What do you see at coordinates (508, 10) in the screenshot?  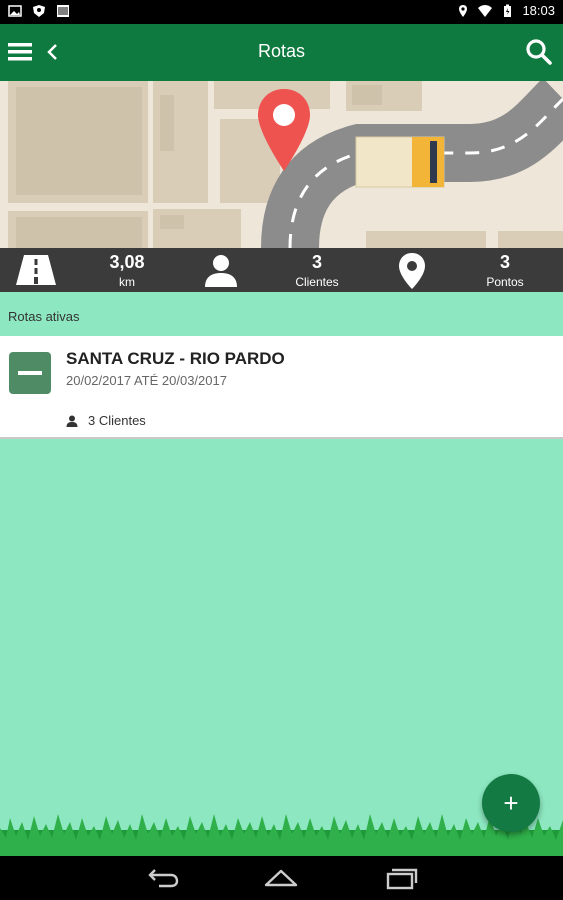 I see `battery-icon` at bounding box center [508, 10].